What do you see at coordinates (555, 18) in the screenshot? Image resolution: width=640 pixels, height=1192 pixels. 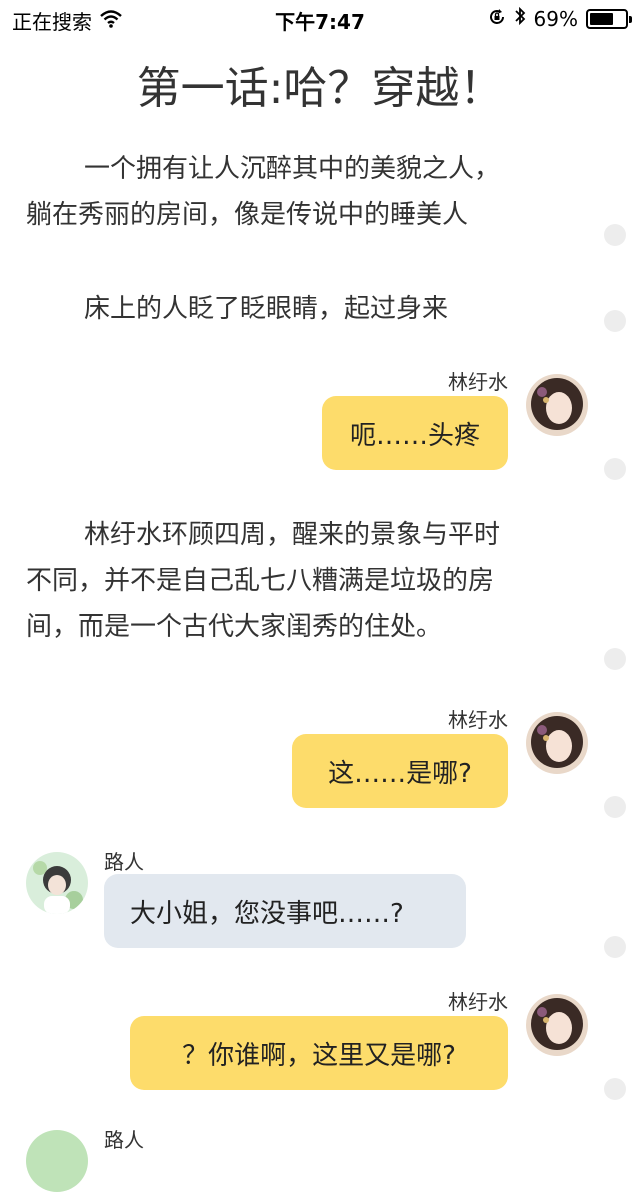 I see `battery-percent: 69%` at bounding box center [555, 18].